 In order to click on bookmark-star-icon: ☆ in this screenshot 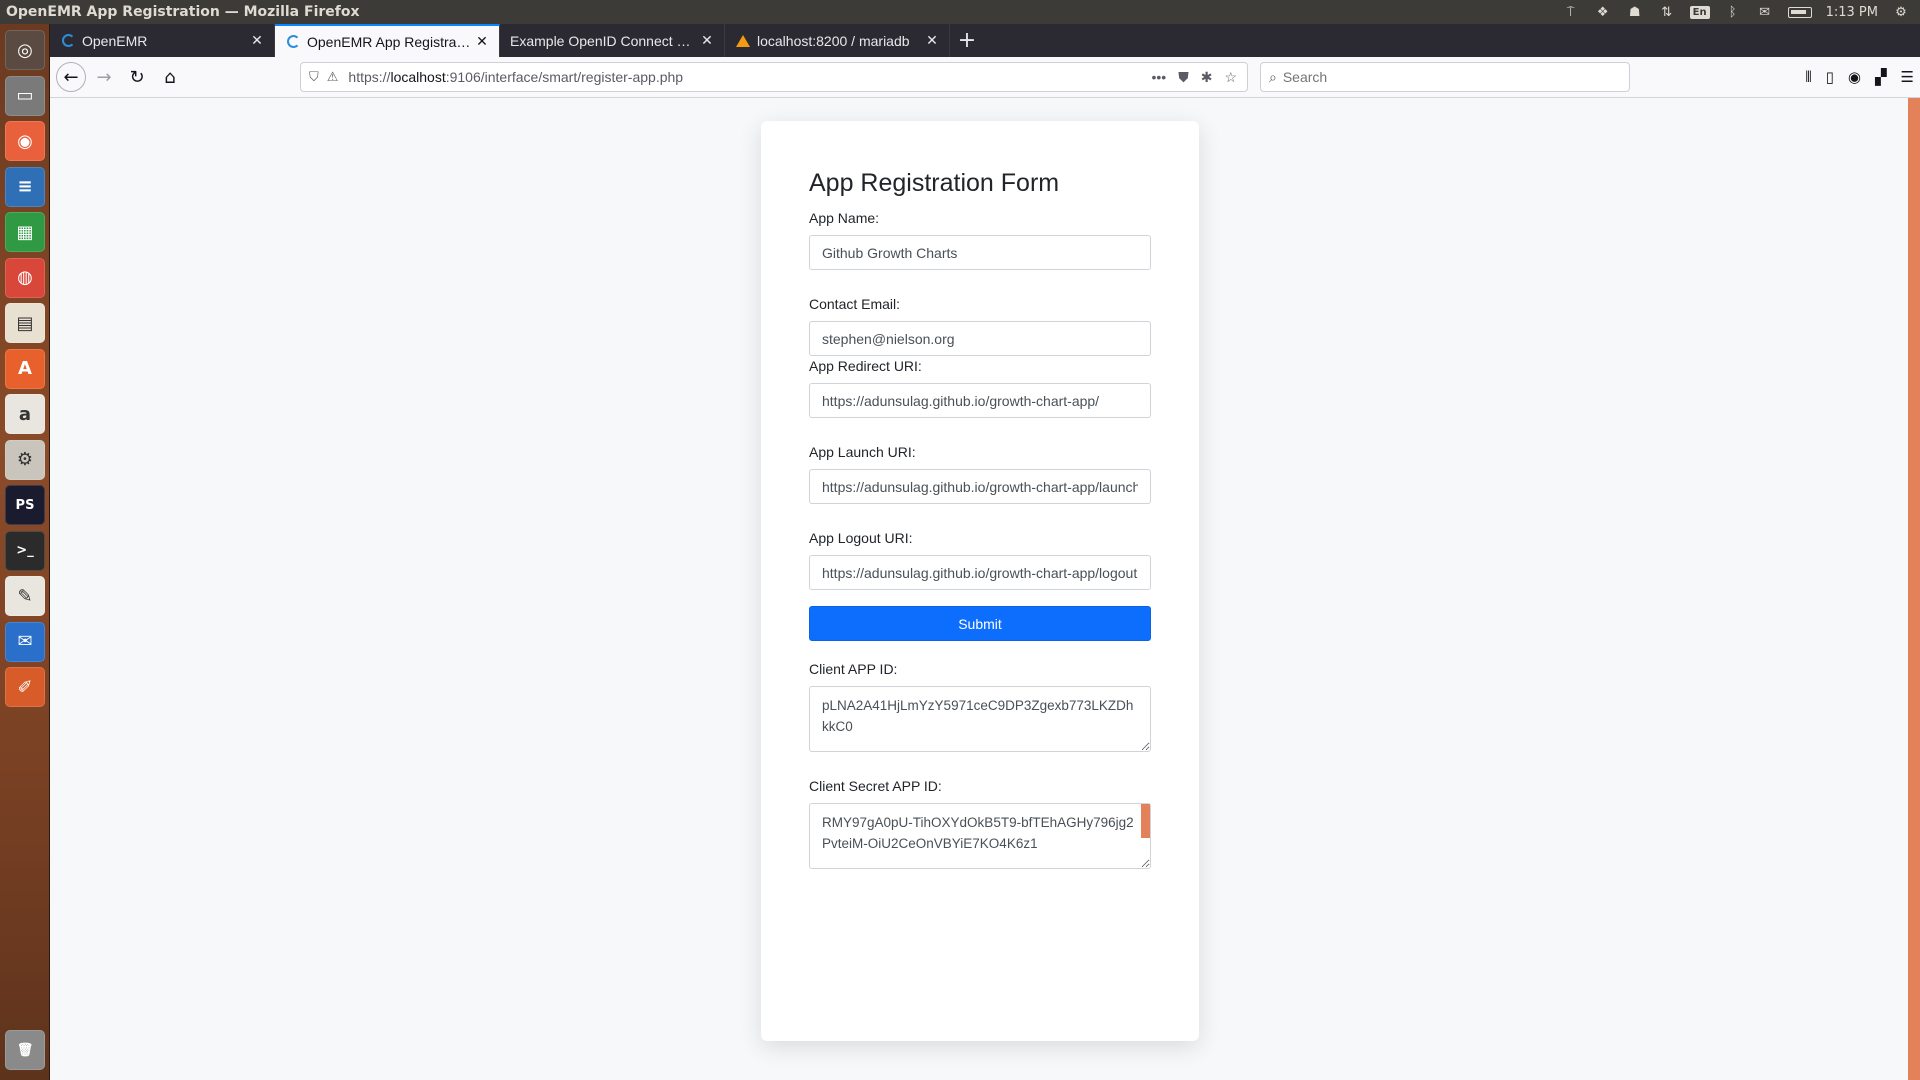, I will do `click(1230, 77)`.